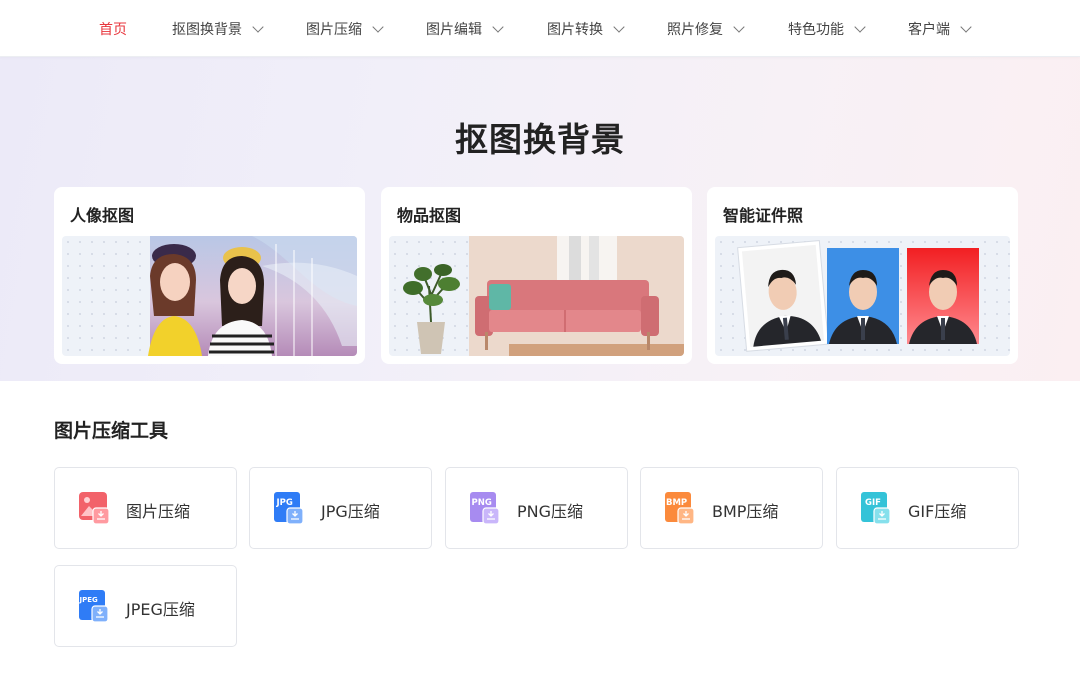 This screenshot has width=1080, height=681. What do you see at coordinates (94, 508) in the screenshot?
I see `image-compress-icon` at bounding box center [94, 508].